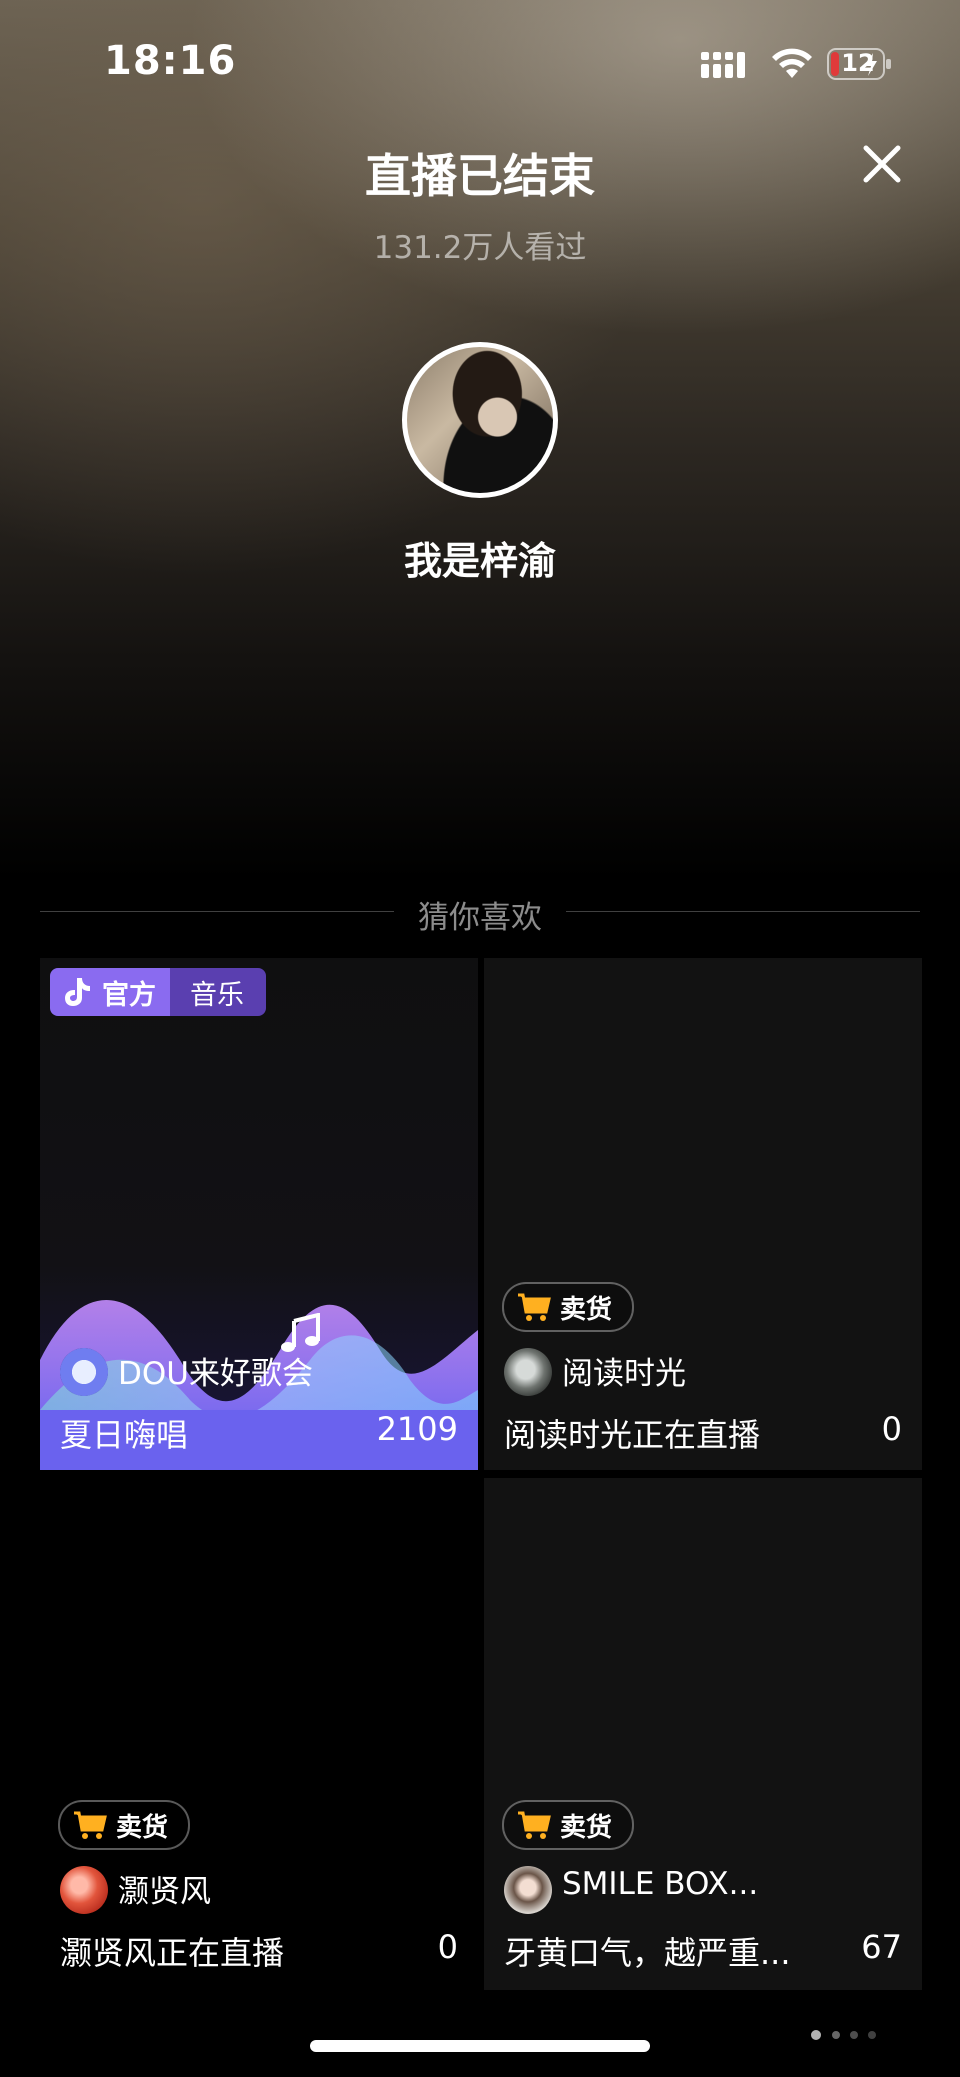  I want to click on card-author: 灏贤风, so click(164, 1892).